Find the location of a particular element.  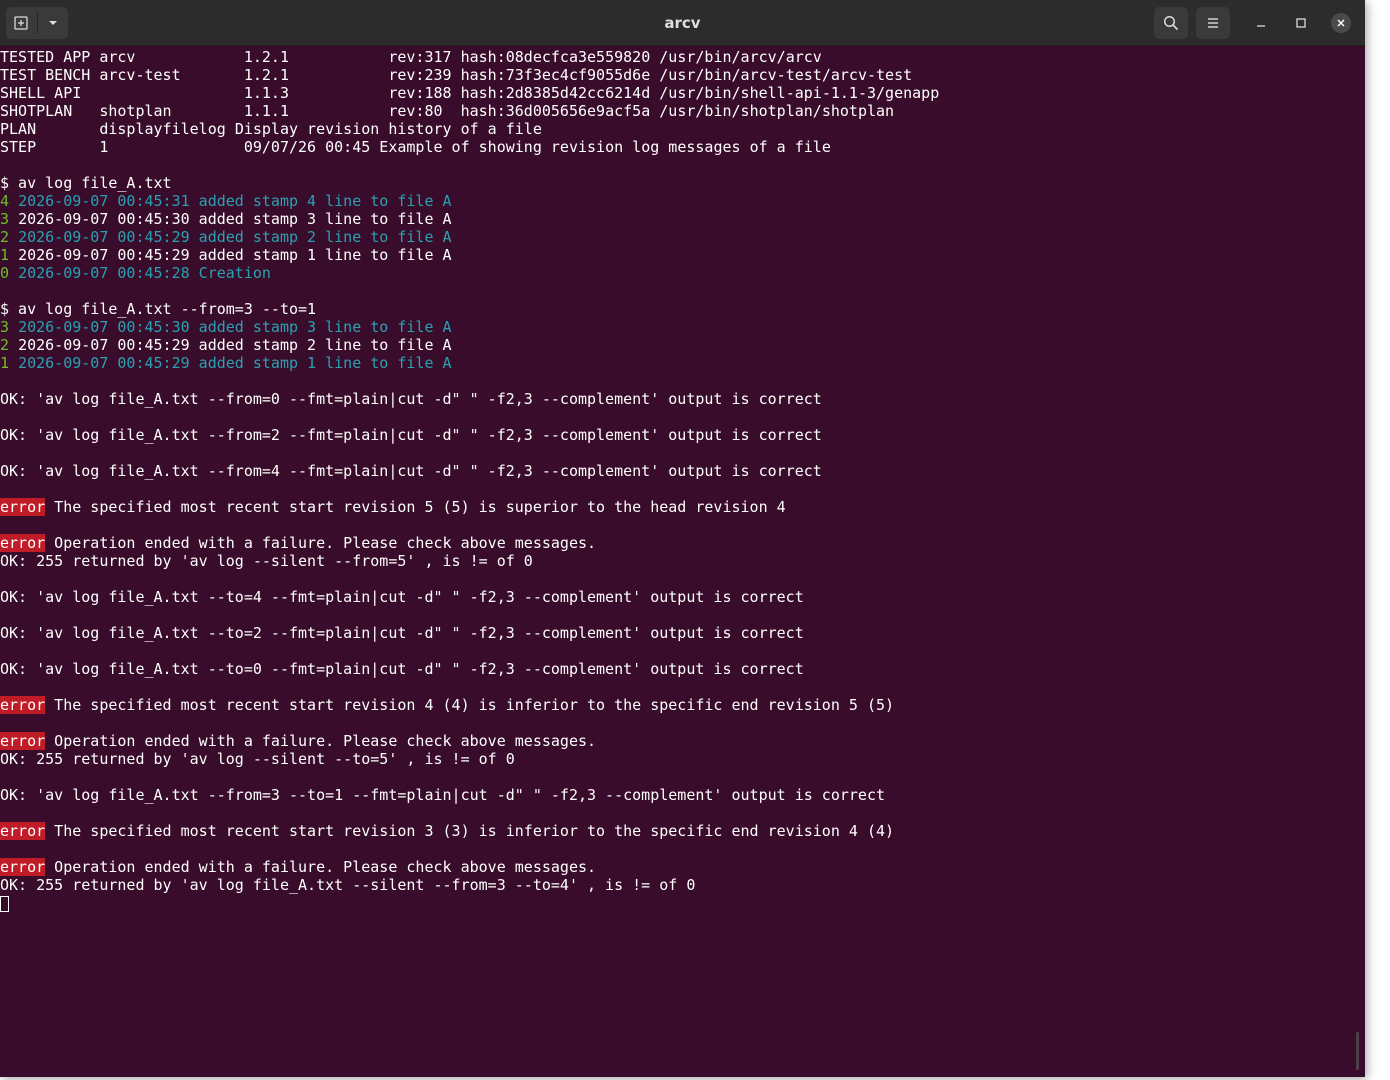

header-label: SHELL API is located at coordinates (50, 93).